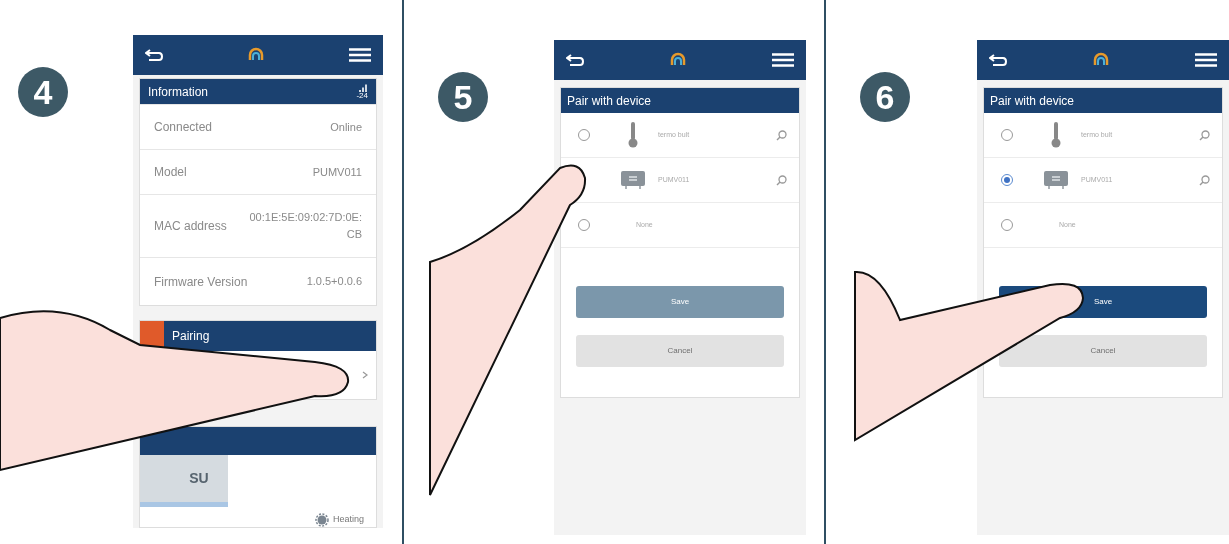 The width and height of the screenshot is (1229, 544). I want to click on field-label: Connected, so click(183, 127).